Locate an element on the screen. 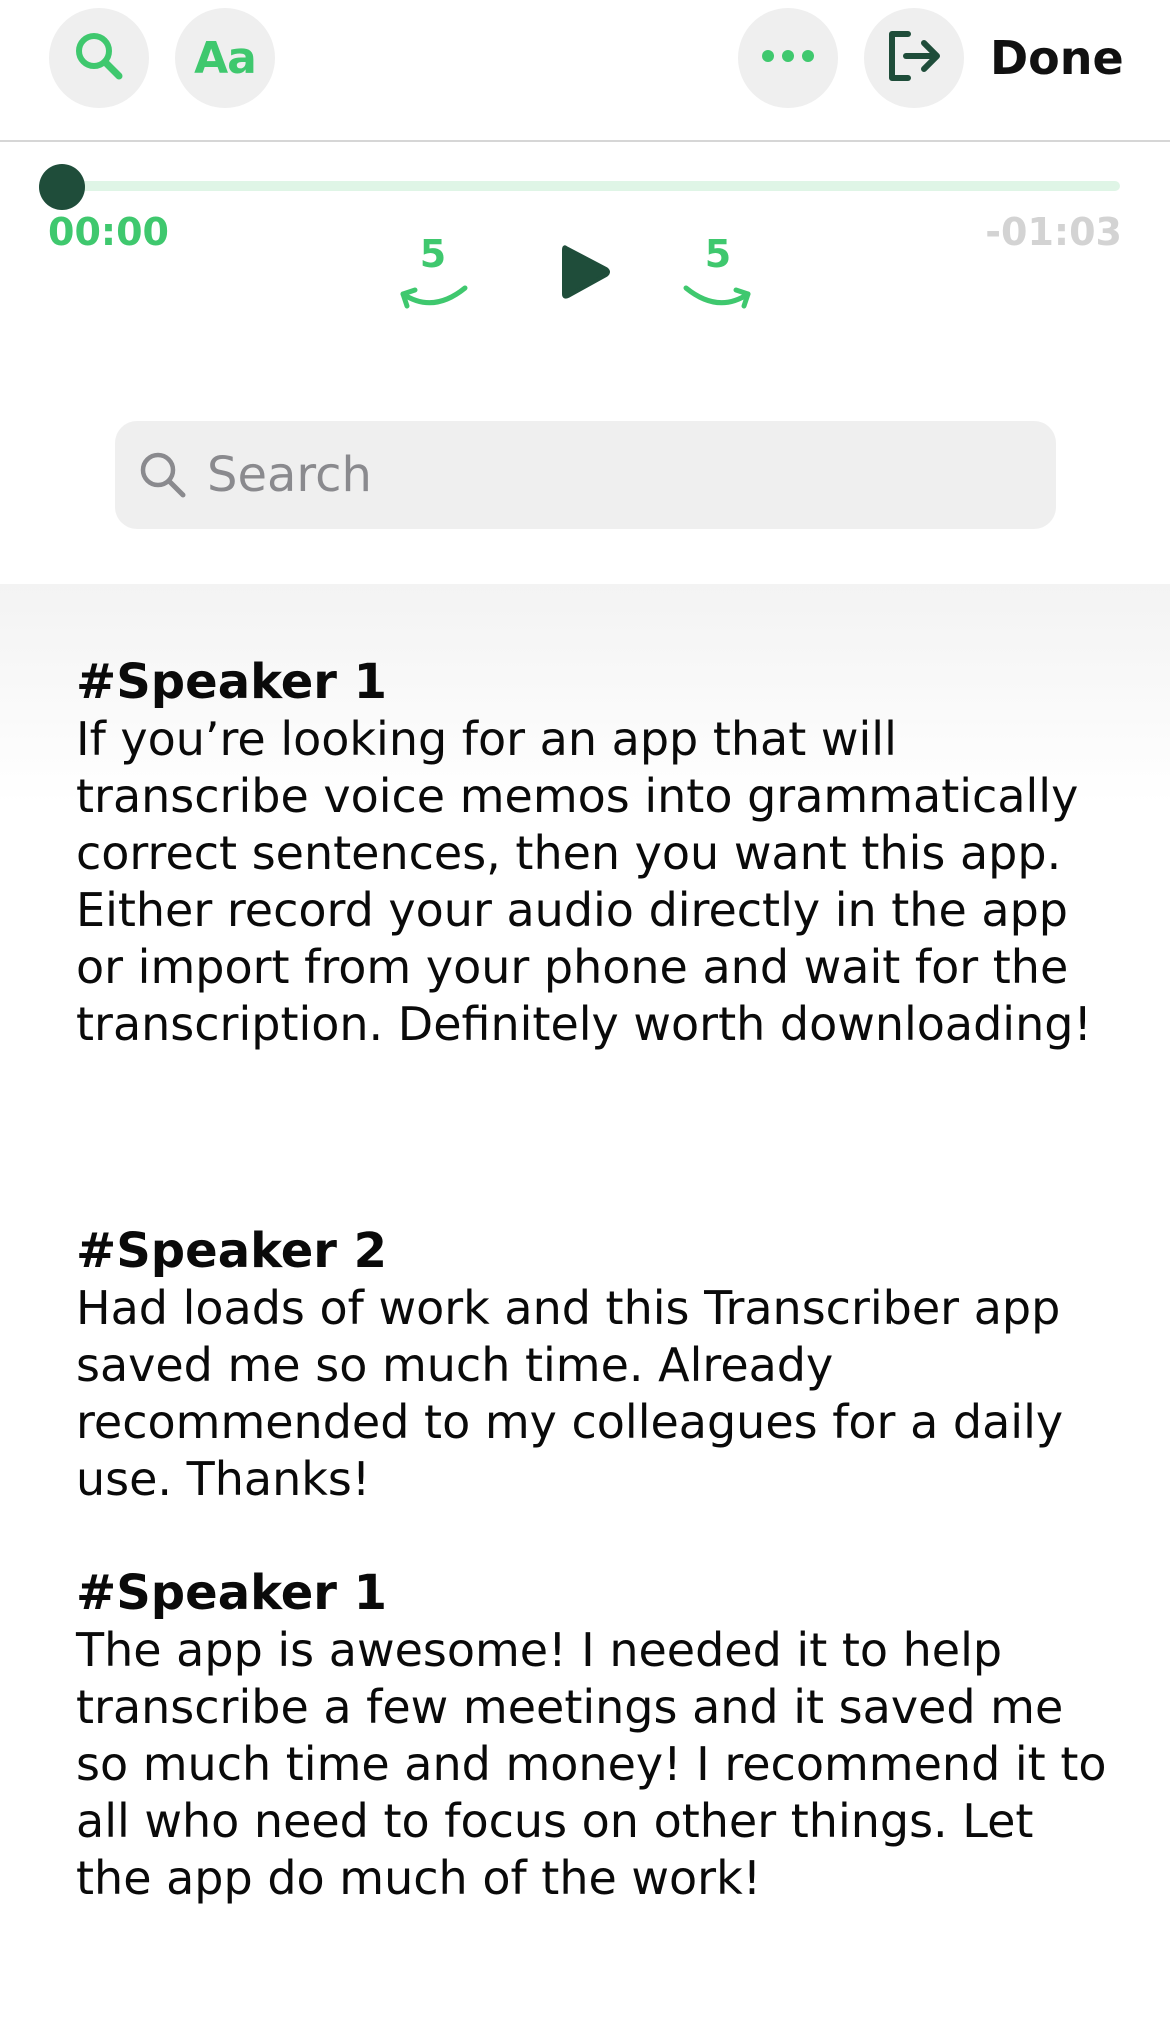  text-format-label: Aa is located at coordinates (225, 58).